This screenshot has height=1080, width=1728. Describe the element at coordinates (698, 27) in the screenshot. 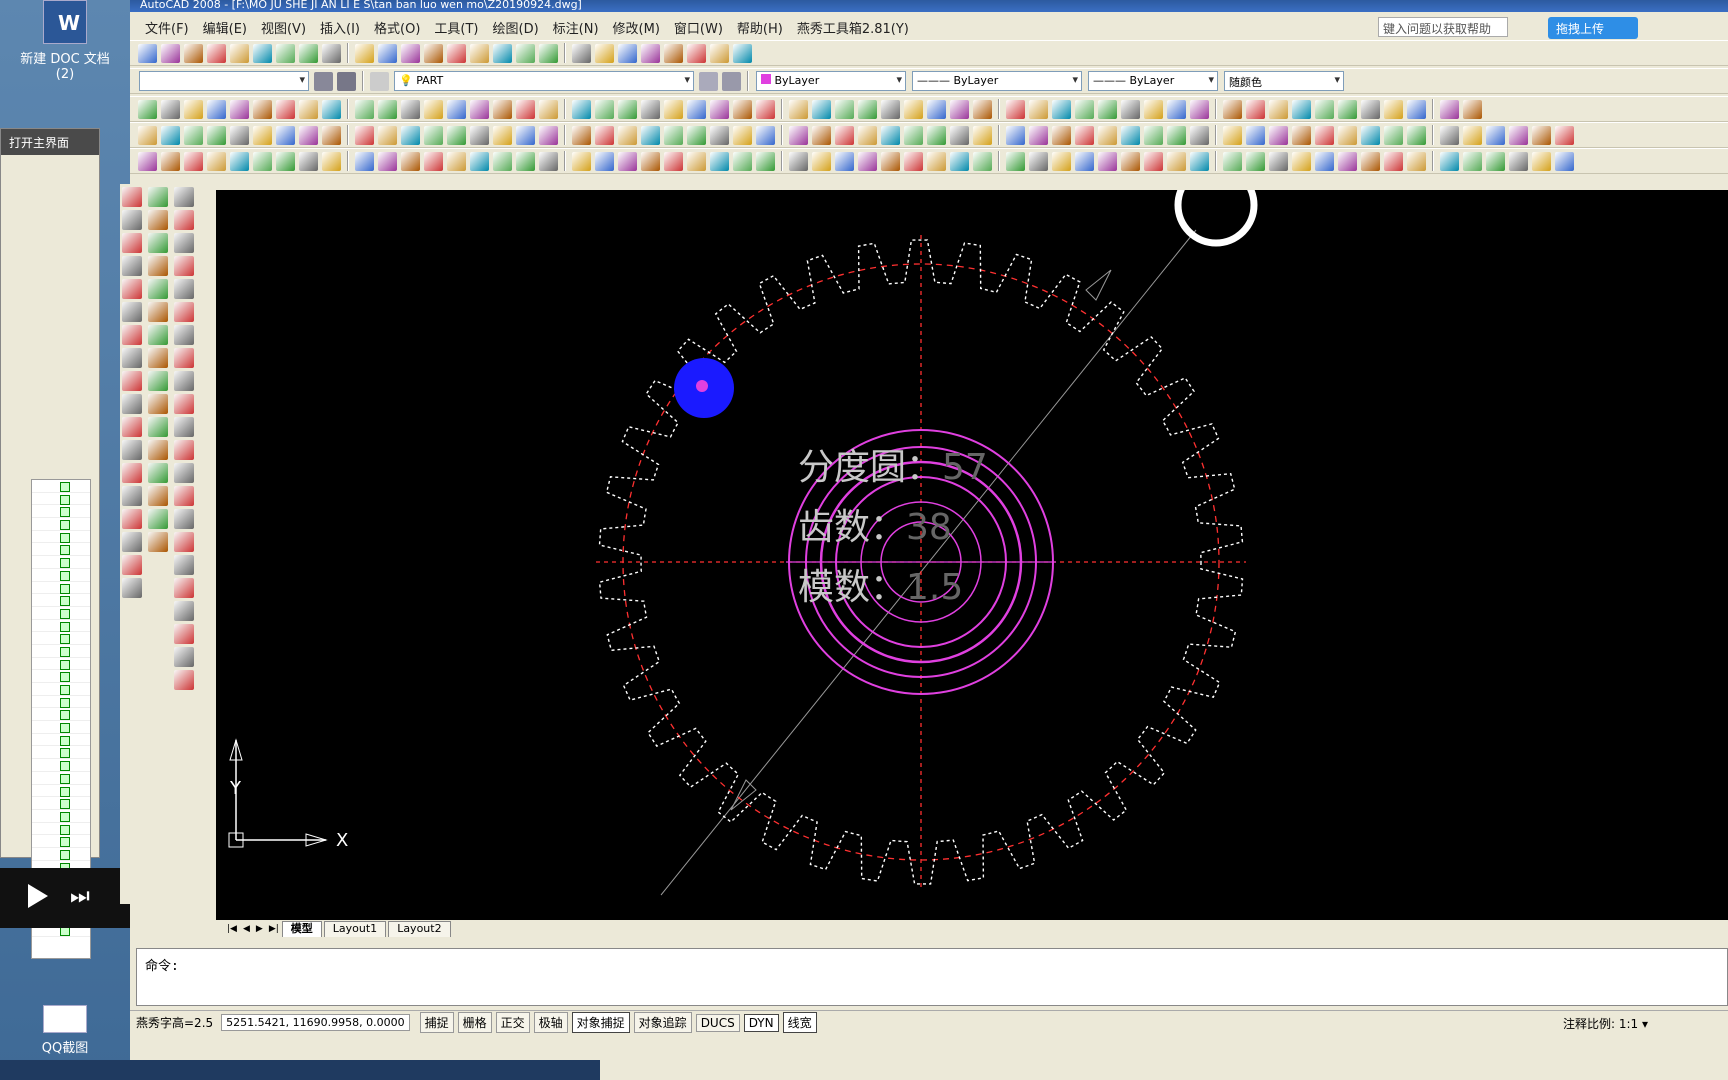

I see `menu-item: 窗口(W)` at that location.